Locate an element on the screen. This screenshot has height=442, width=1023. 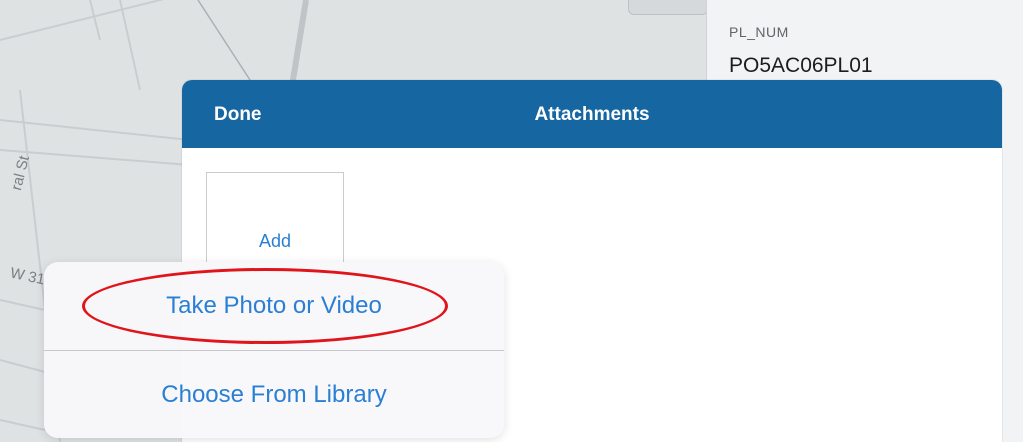
choose-from-library-button: Choose From Library is located at coordinates (274, 394).